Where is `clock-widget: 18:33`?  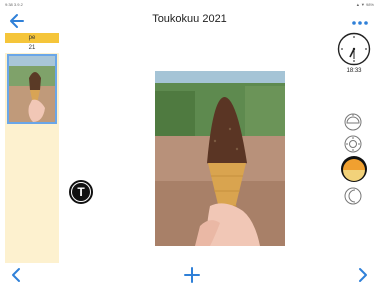
clock-widget: 18:33 is located at coordinates (355, 56).